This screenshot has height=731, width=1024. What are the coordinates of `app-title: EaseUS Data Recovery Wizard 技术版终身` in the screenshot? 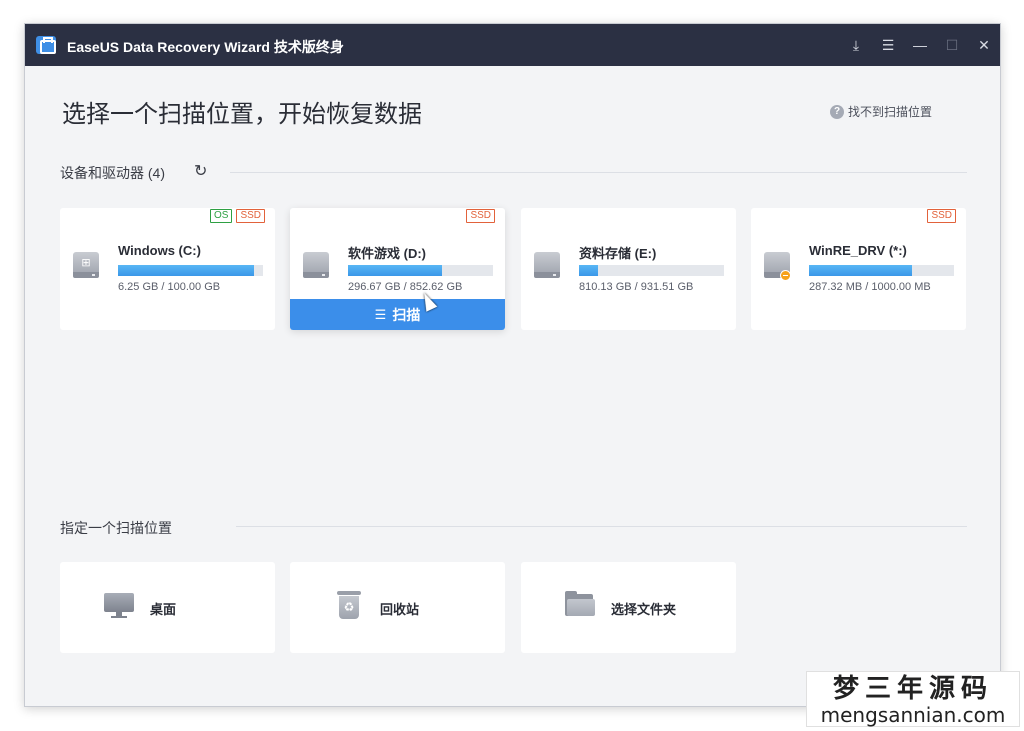 It's located at (205, 47).